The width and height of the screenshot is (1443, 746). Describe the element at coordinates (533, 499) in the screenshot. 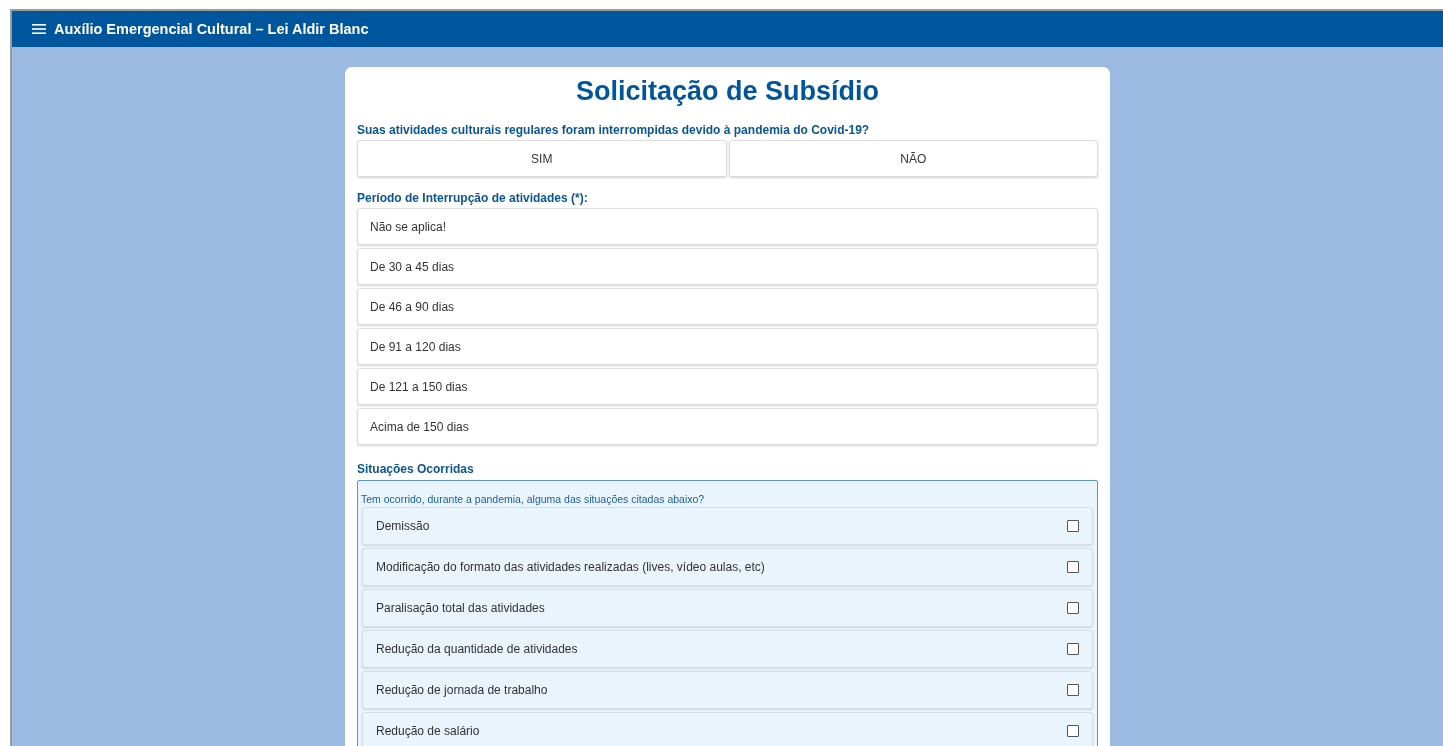

I see `hint-text: Tem ocorrido, durante a pandemia, alguma das situações citadas abaixo?` at that location.